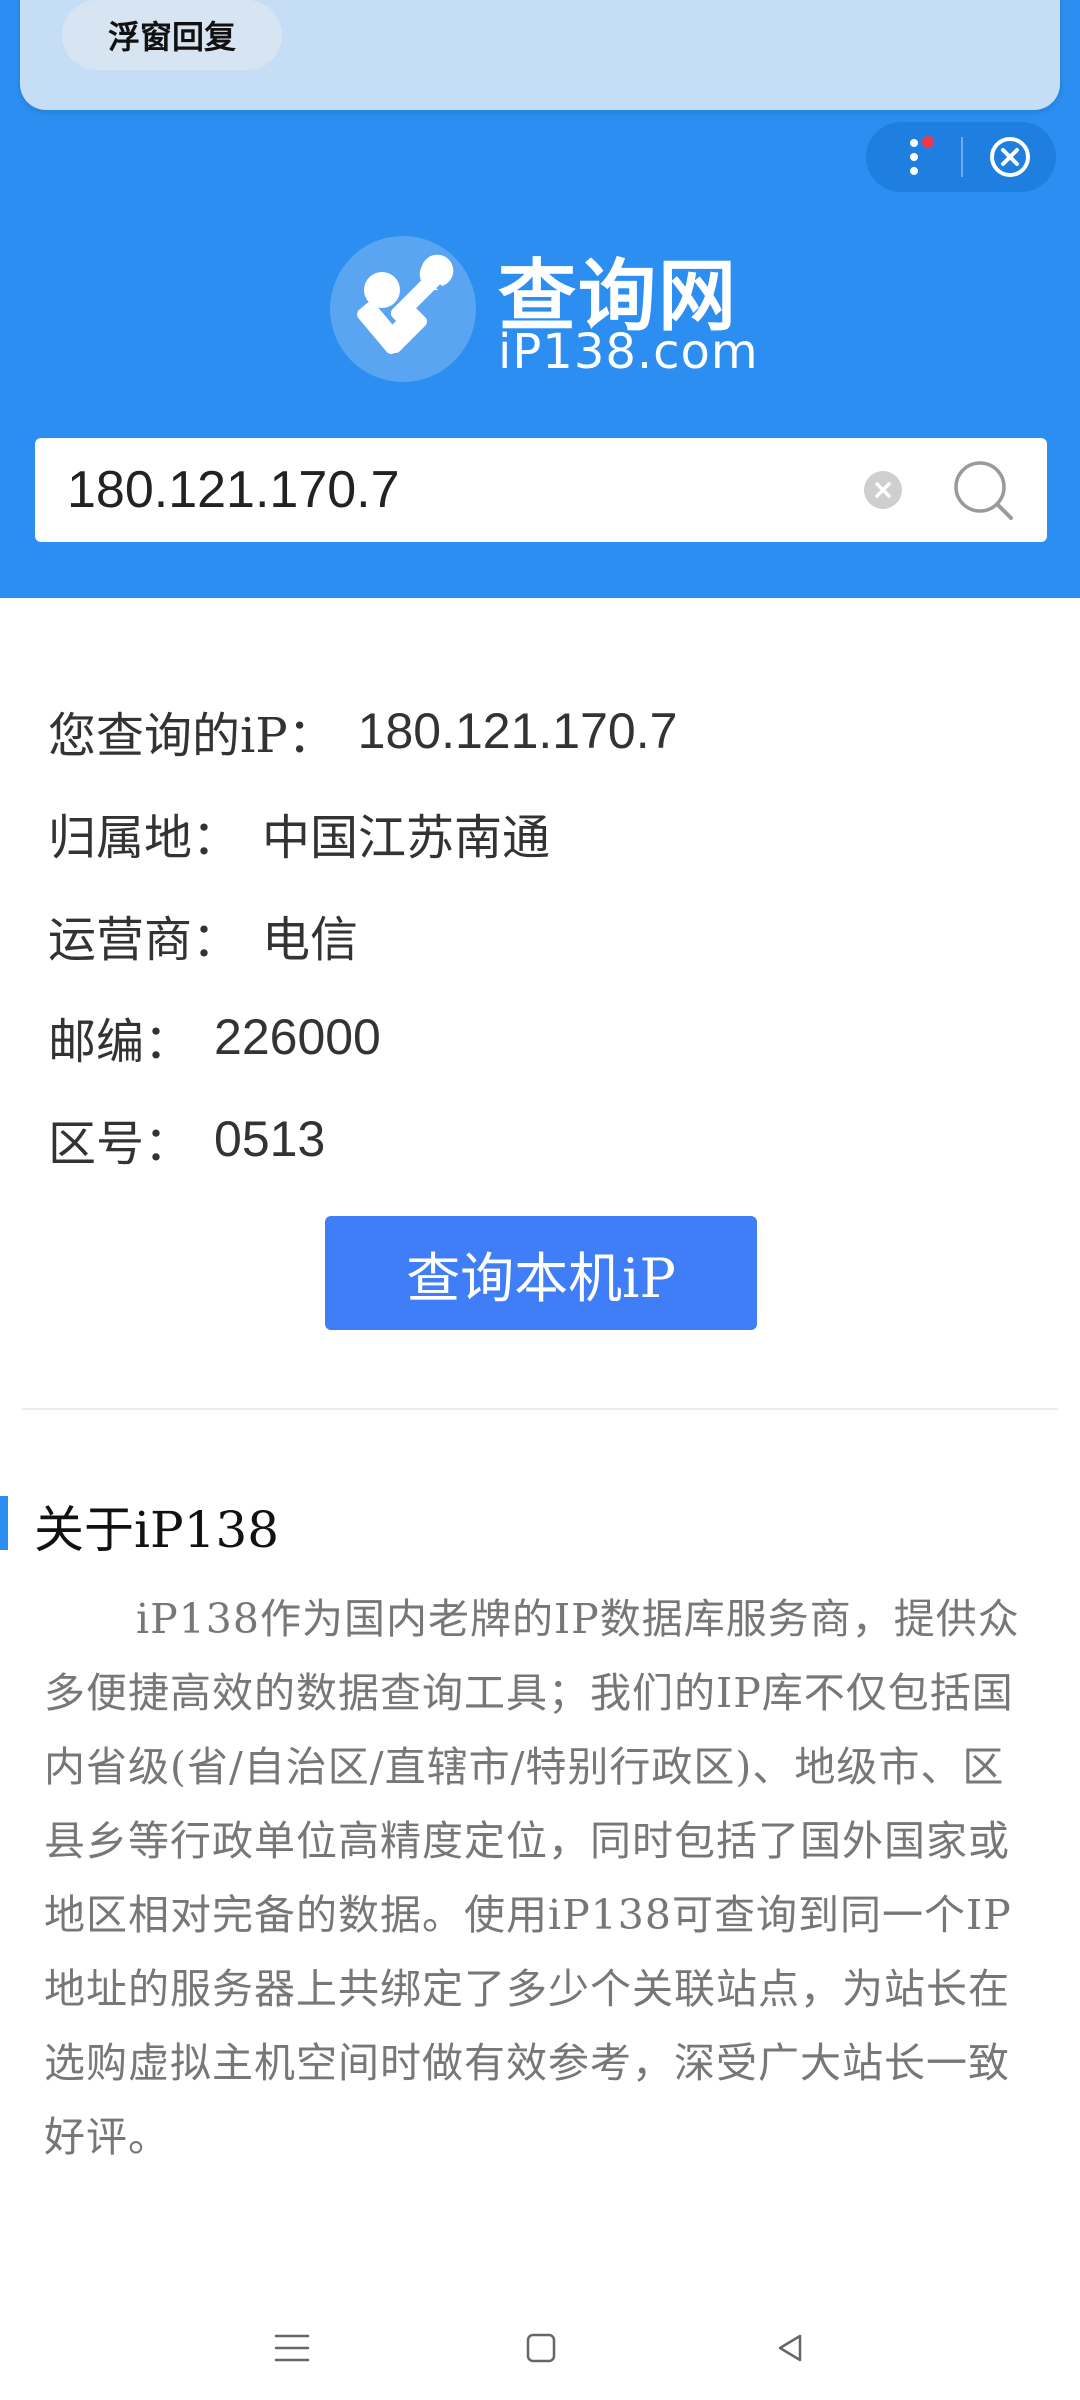  I want to click on about-title: 关于iP138, so click(157, 1530).